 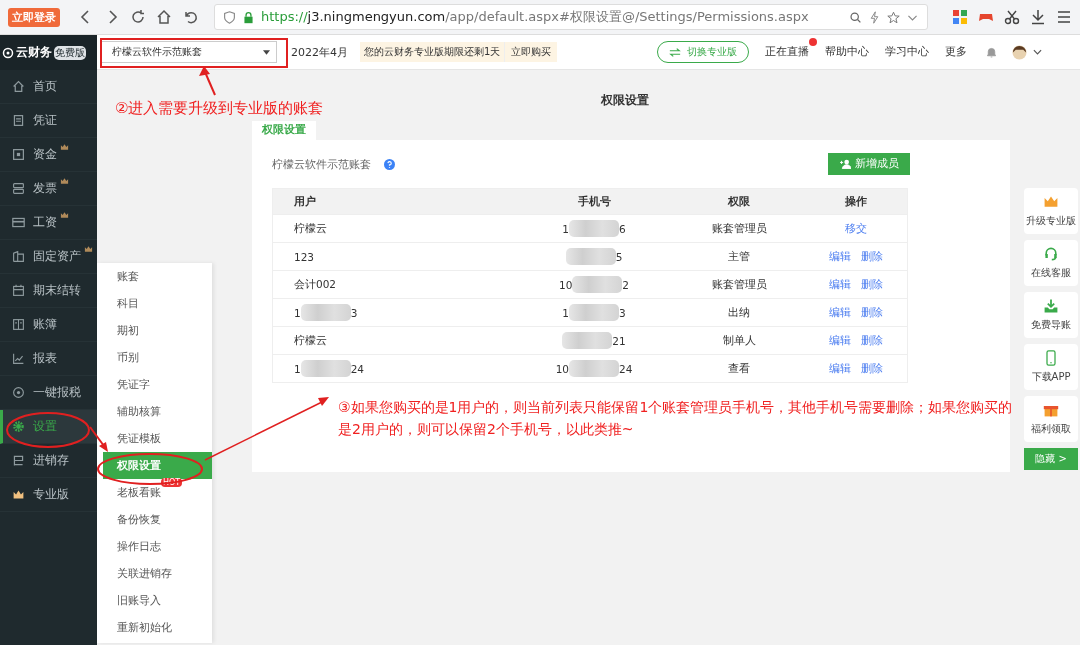 What do you see at coordinates (189, 52) in the screenshot?
I see `account-select: 柠檬云软件示范账套` at bounding box center [189, 52].